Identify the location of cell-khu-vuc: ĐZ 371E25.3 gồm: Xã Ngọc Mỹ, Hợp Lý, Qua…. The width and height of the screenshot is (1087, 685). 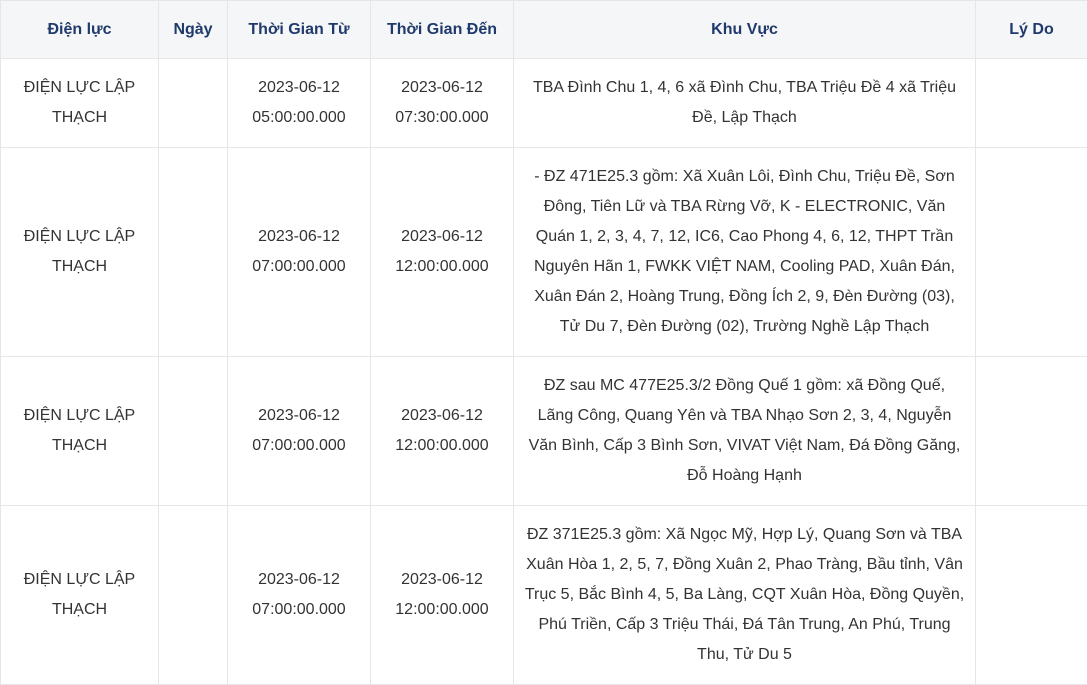
(745, 595).